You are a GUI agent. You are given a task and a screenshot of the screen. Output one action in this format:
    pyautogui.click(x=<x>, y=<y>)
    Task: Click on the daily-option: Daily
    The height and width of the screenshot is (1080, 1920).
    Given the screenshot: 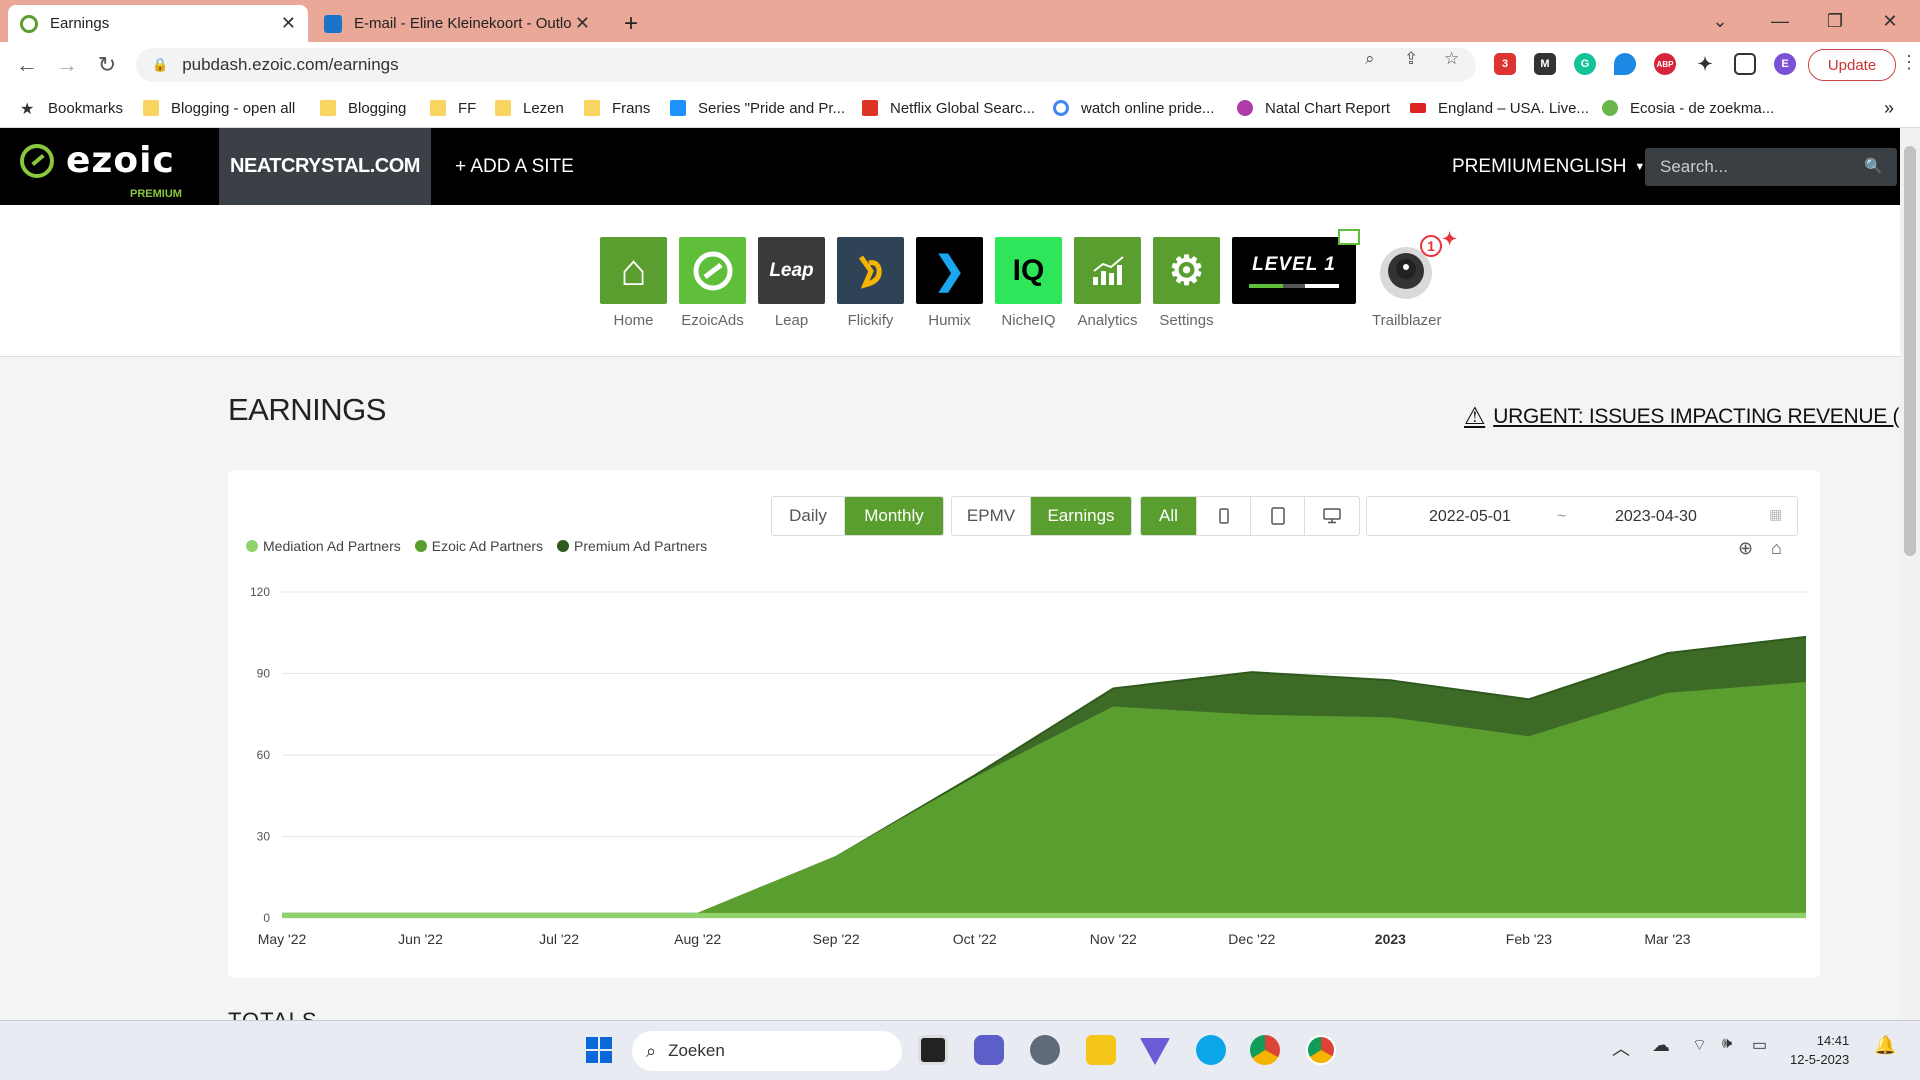 What is the action you would take?
    pyautogui.click(x=808, y=516)
    